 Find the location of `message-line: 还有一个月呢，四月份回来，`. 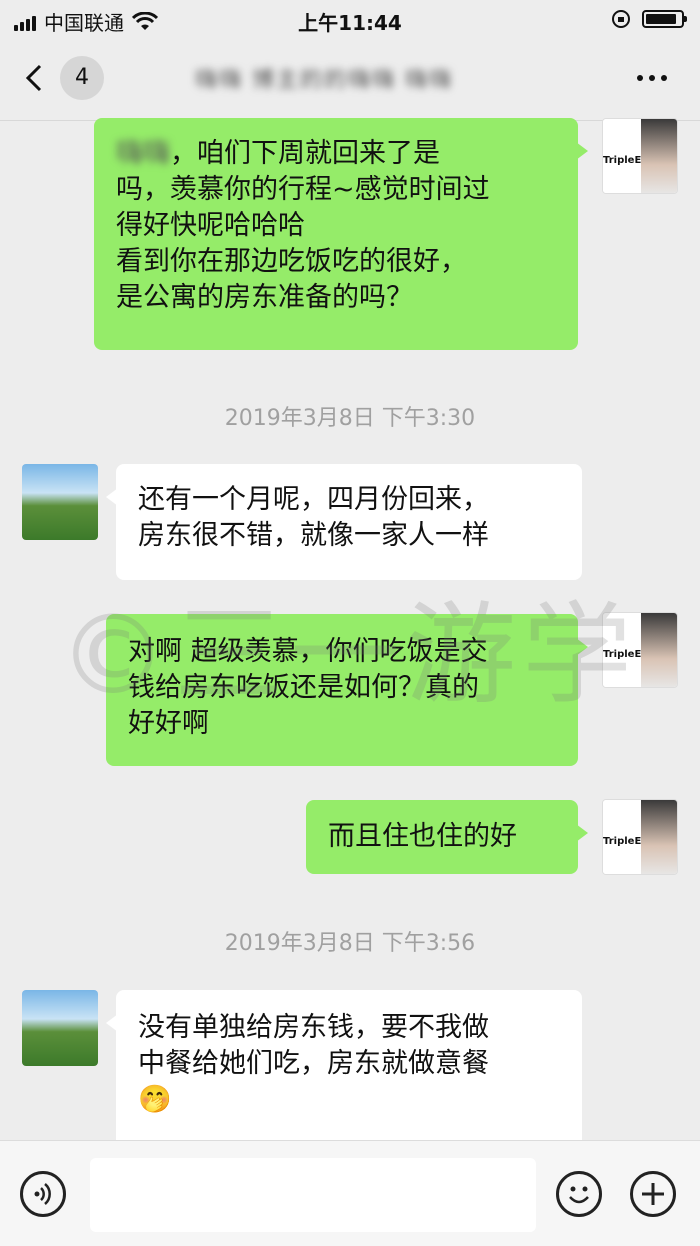

message-line: 还有一个月呢，四月份回来， is located at coordinates (313, 499).